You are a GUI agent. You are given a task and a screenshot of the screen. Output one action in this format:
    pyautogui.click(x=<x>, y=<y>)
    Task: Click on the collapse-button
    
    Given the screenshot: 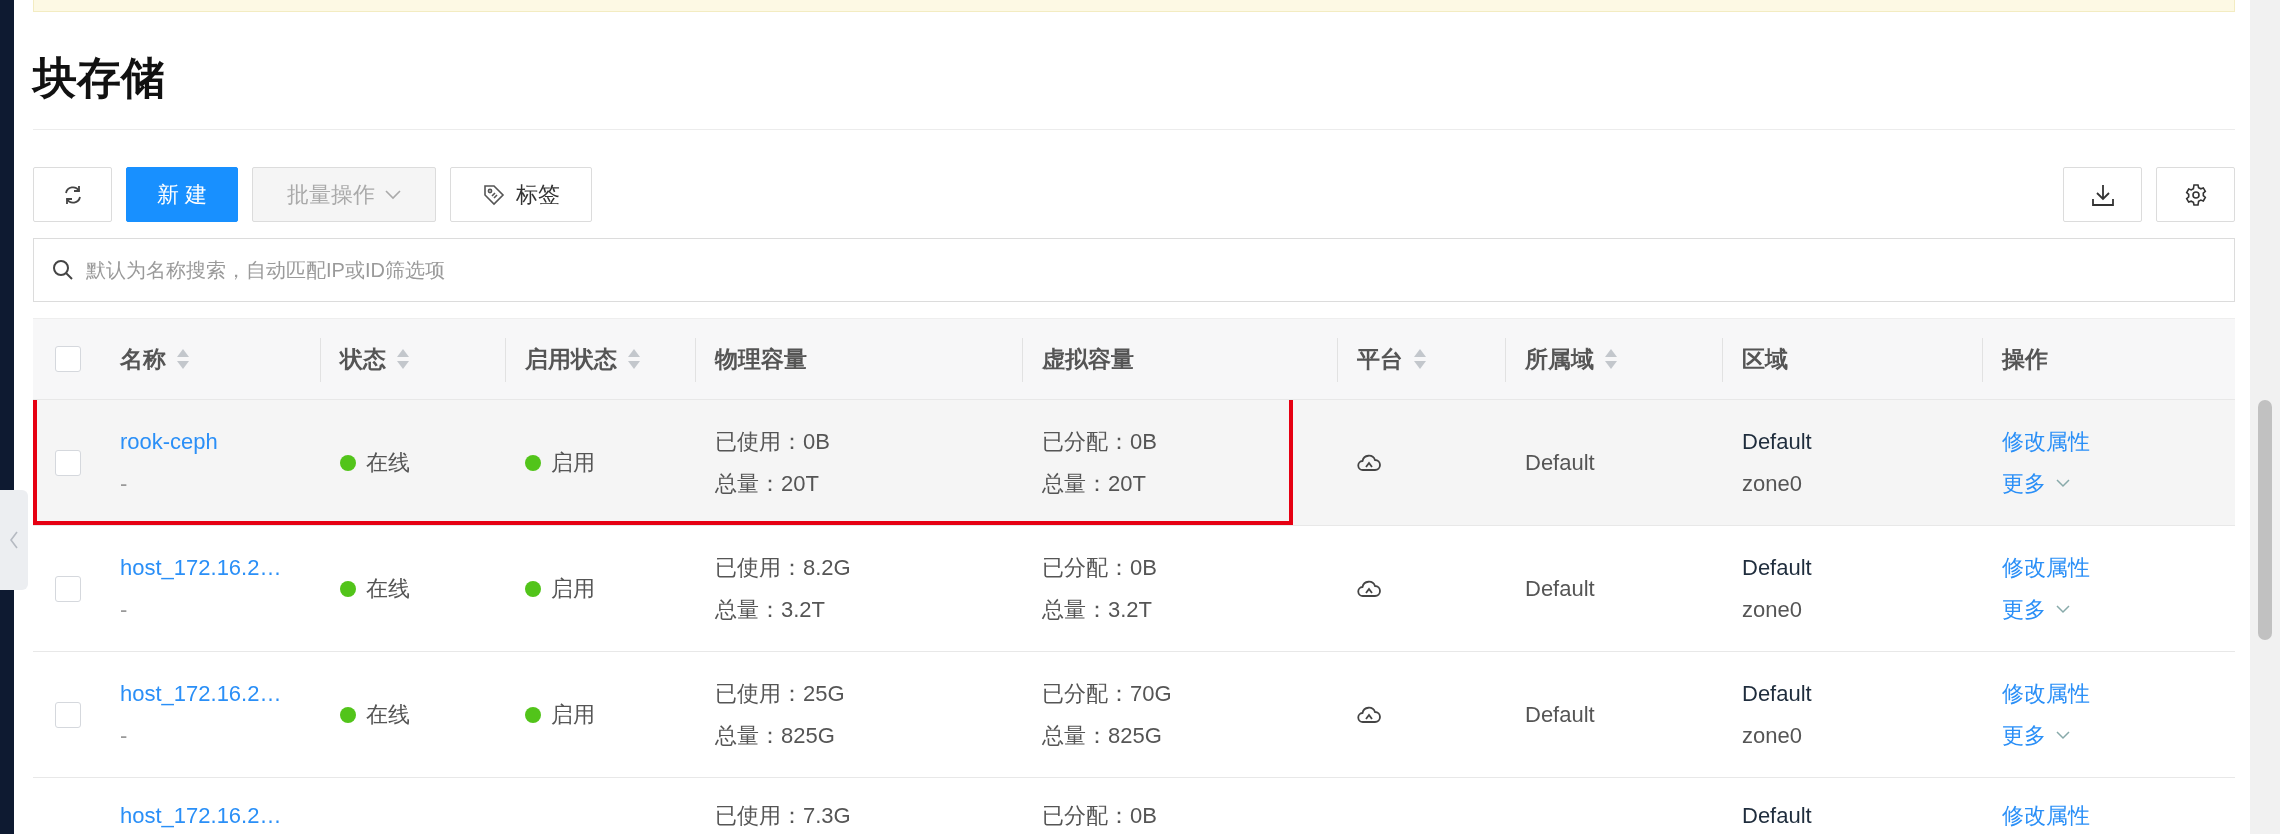 What is the action you would take?
    pyautogui.click(x=14, y=540)
    